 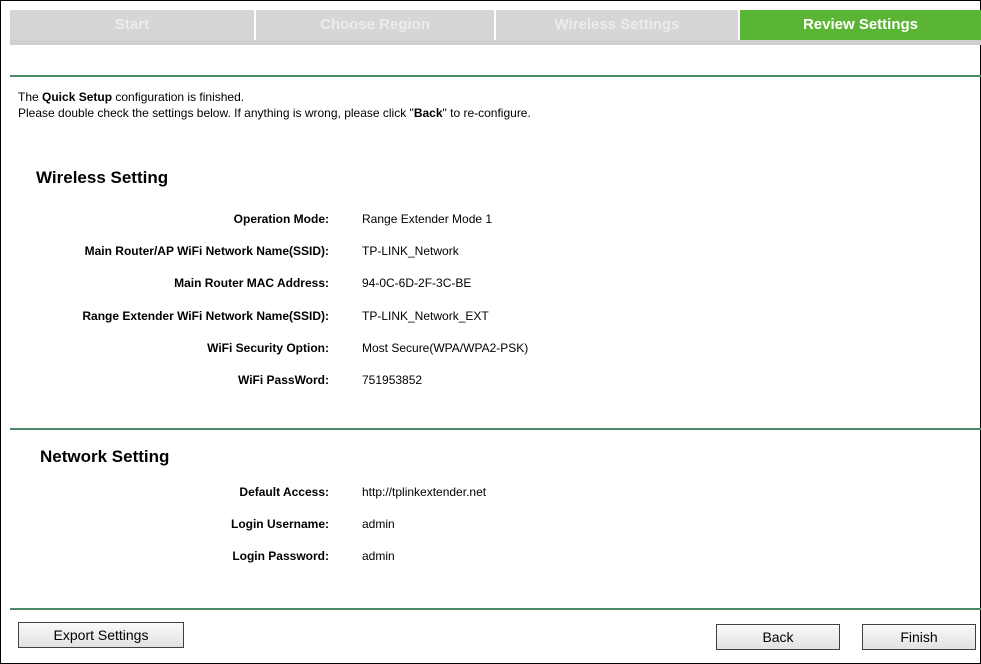 I want to click on tab-bar-underline, so click(x=495, y=42).